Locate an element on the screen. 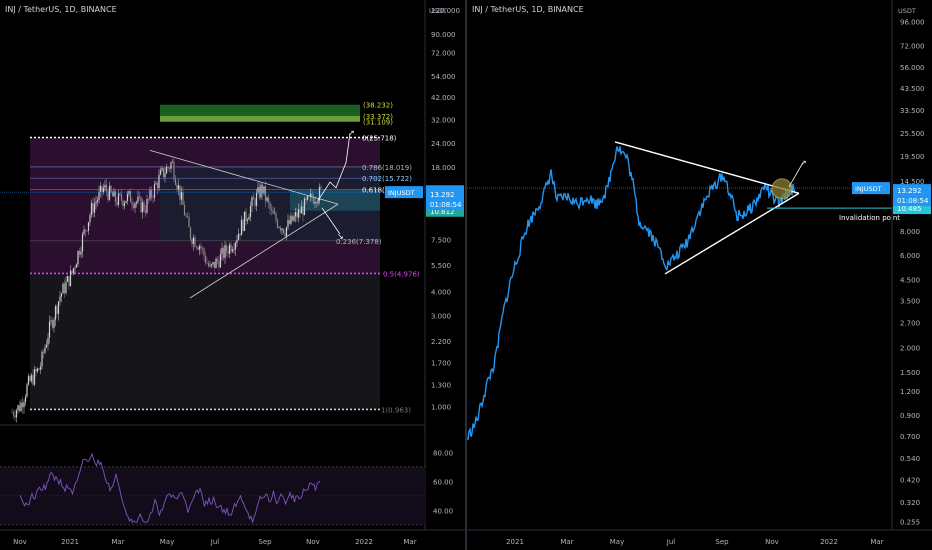  time-tick: 2021 is located at coordinates (515, 542).